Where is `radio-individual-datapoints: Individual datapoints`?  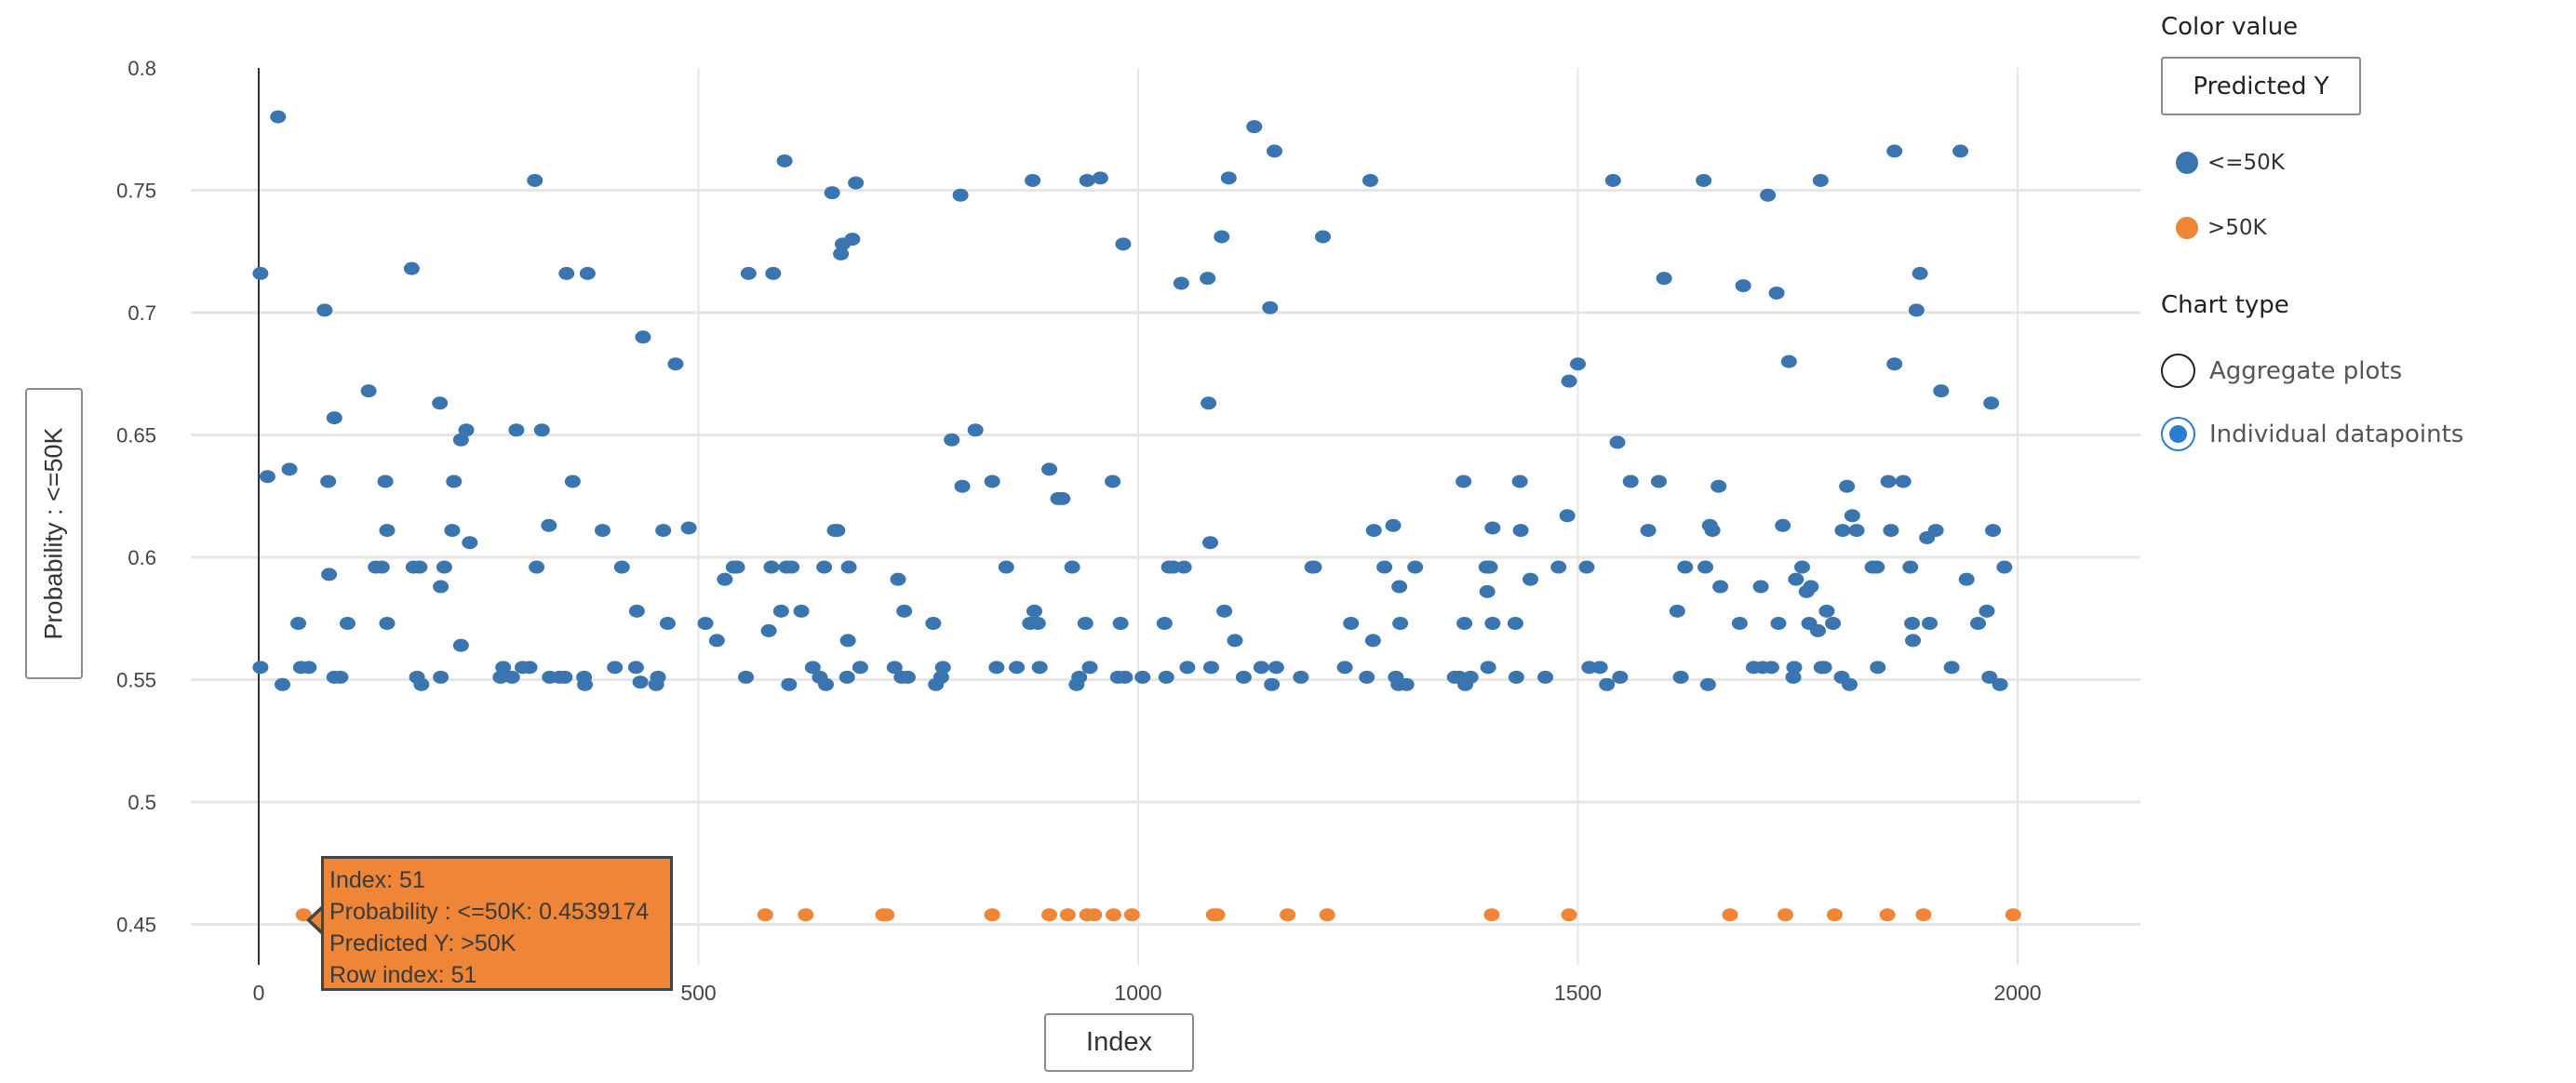
radio-individual-datapoints: Individual datapoints is located at coordinates (2312, 434).